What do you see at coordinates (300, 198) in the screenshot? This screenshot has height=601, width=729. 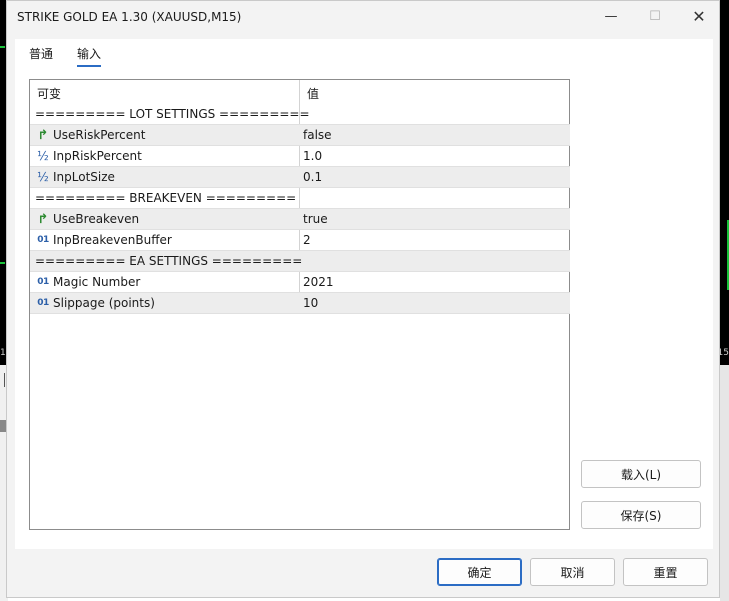 I see `grid-row-separator: ========= BREAKEVEN =========` at bounding box center [300, 198].